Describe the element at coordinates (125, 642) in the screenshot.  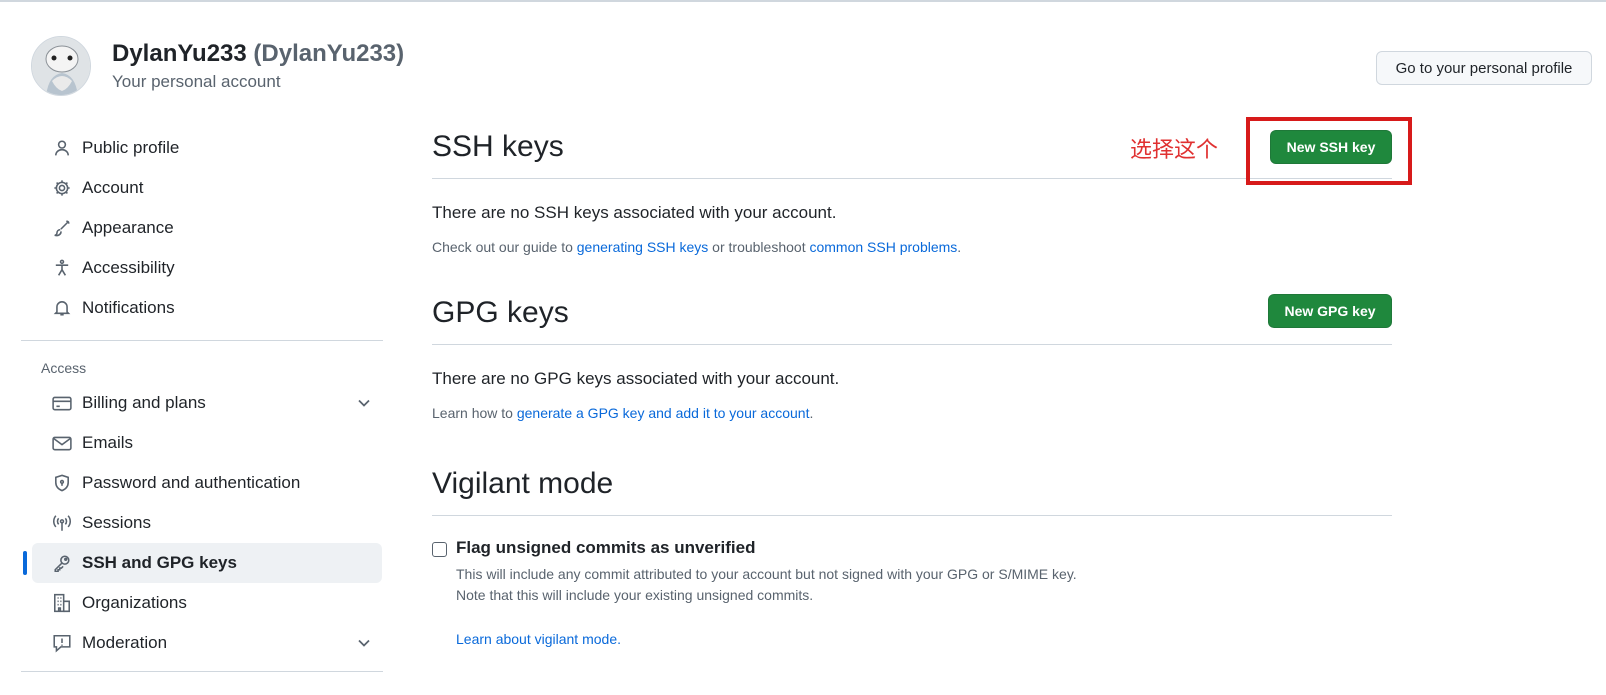
I see `sidebar-item-label: Moderation` at that location.